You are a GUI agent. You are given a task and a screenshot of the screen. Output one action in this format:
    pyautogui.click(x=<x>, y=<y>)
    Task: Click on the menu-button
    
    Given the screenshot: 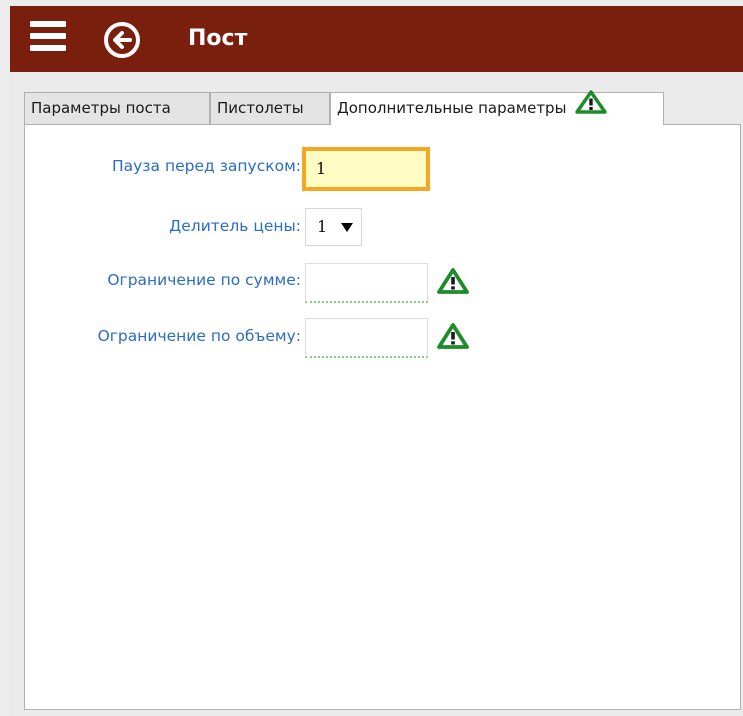 What is the action you would take?
    pyautogui.click(x=48, y=36)
    